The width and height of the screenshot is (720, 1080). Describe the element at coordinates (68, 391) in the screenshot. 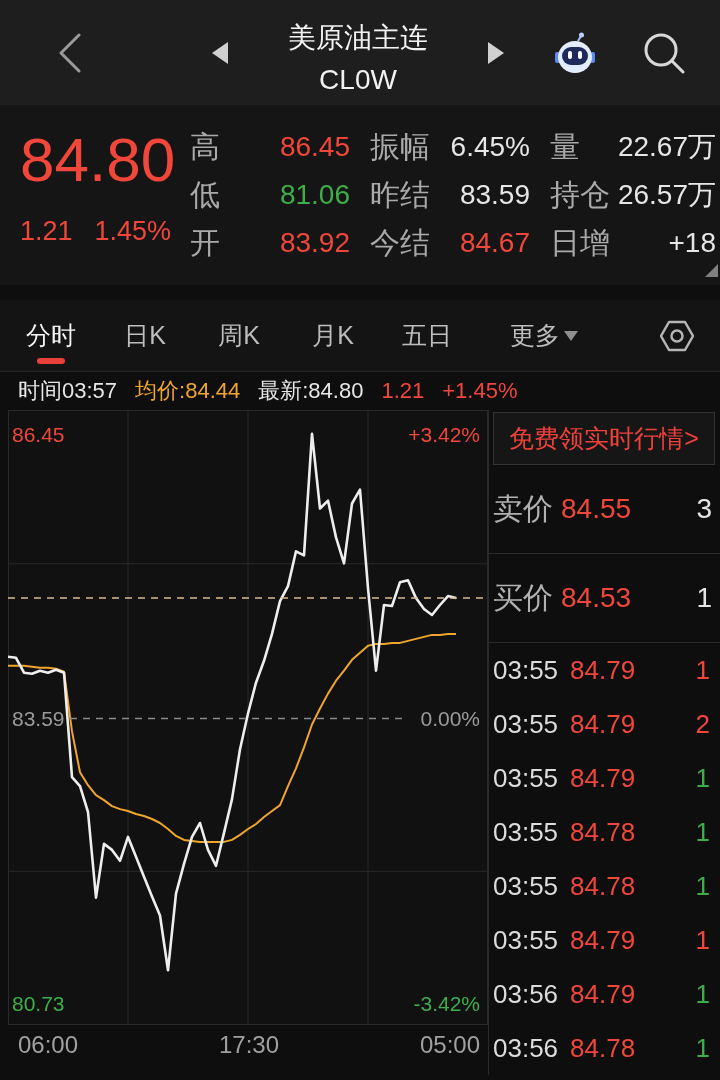

I see `readout-text: 时间03:57` at that location.